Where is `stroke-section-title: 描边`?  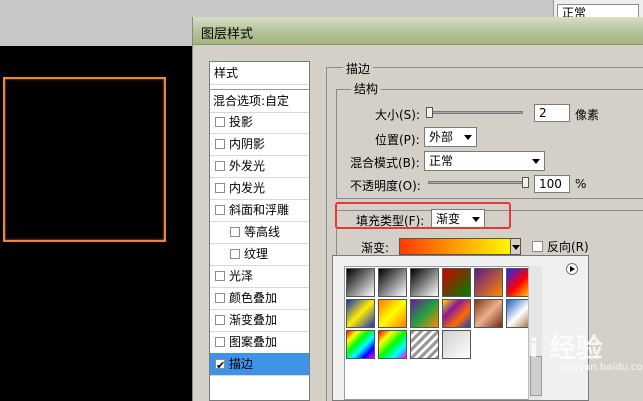
stroke-section-title: 描边 is located at coordinates (358, 68).